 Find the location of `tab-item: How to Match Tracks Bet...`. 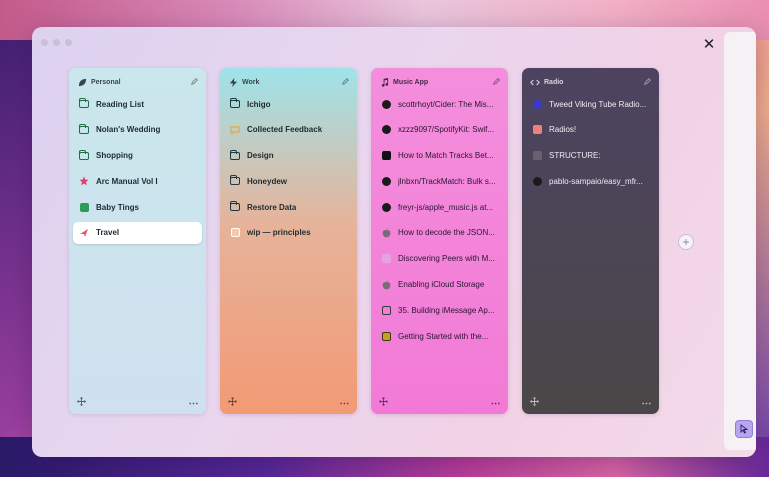

tab-item: How to Match Tracks Bet... is located at coordinates (439, 156).